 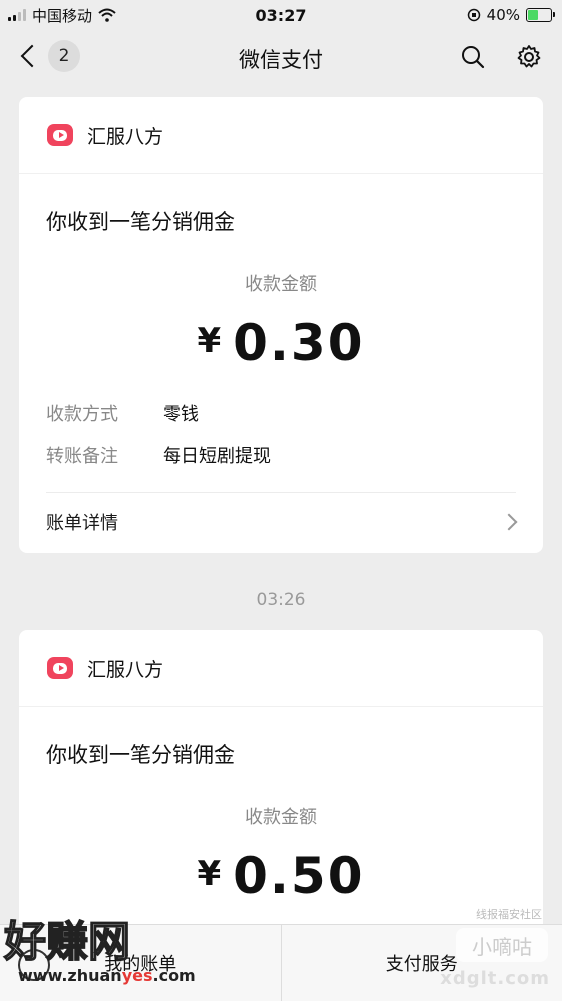 I want to click on chevron-right-icon, so click(x=509, y=522).